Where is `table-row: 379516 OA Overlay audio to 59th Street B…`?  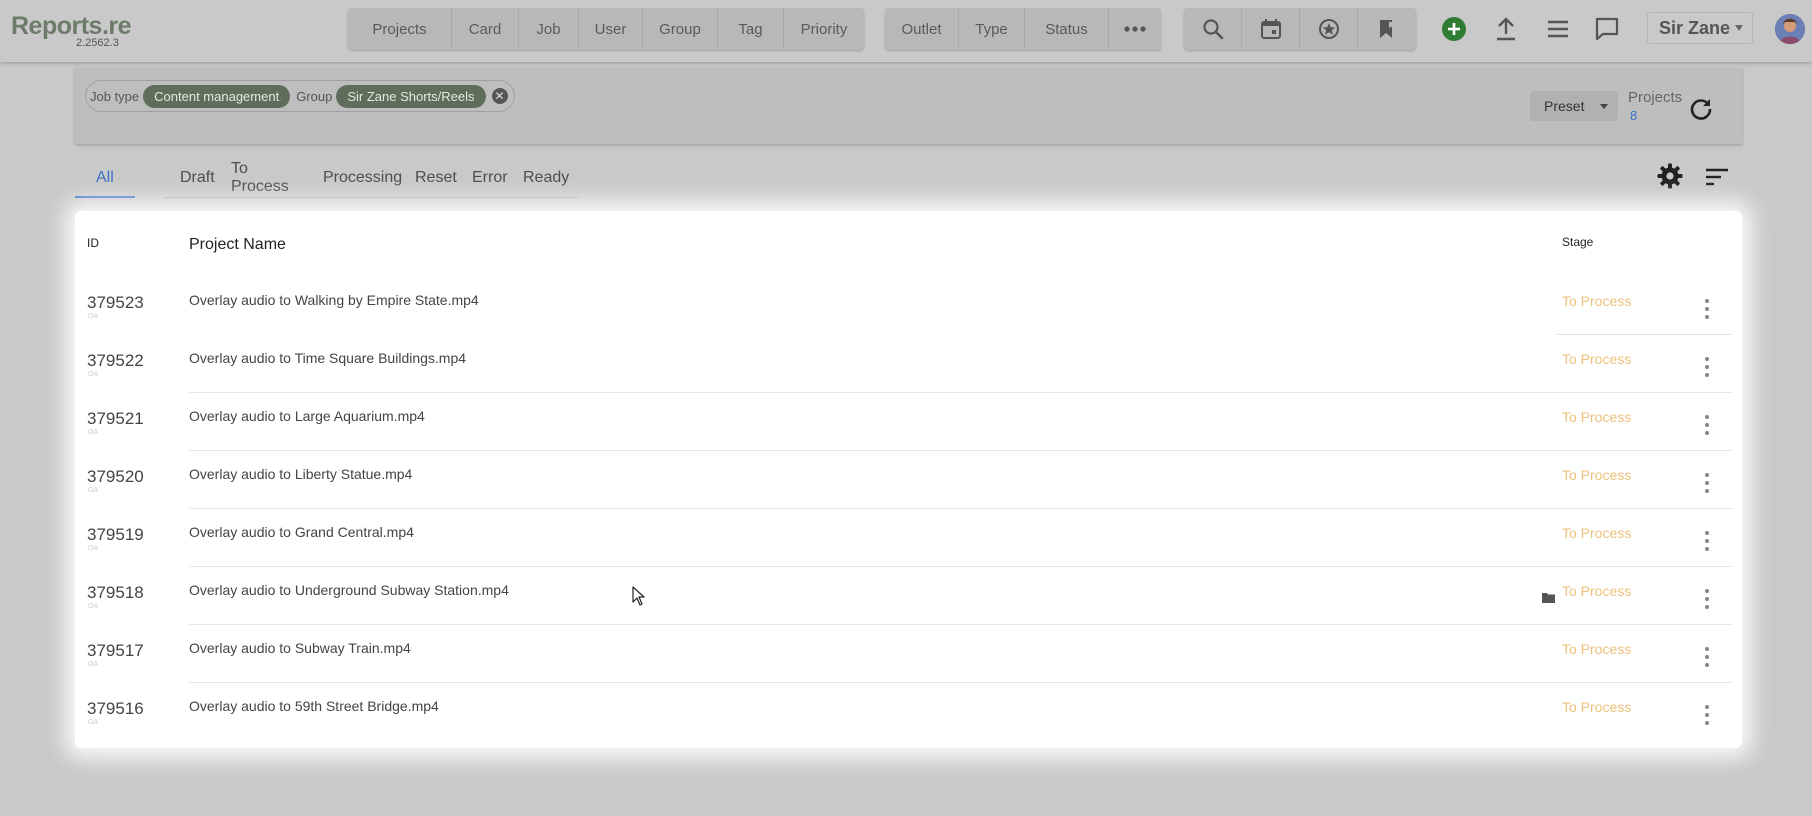
table-row: 379516 OA Overlay audio to 59th Street B… is located at coordinates (908, 712).